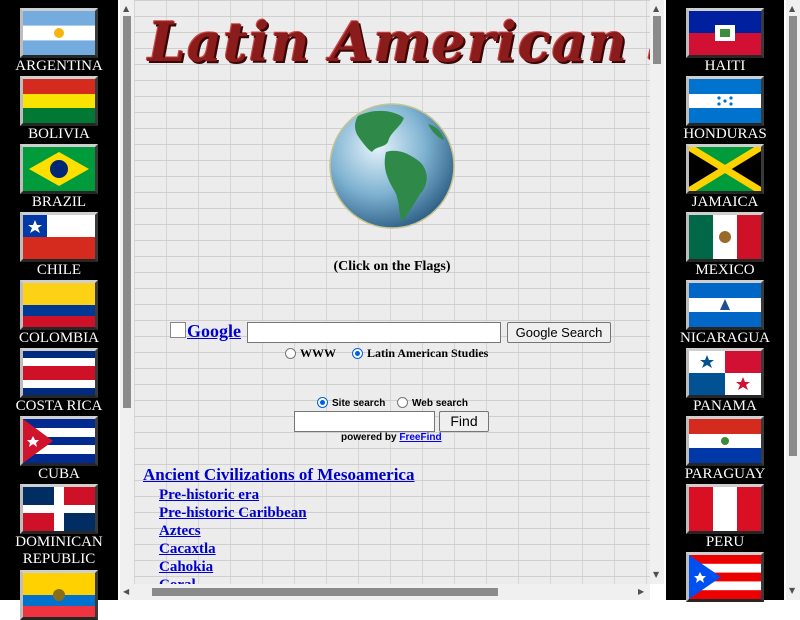 Image resolution: width=800 pixels, height=620 pixels. What do you see at coordinates (357, 353) in the screenshot?
I see `radio-latin-american-studies` at bounding box center [357, 353].